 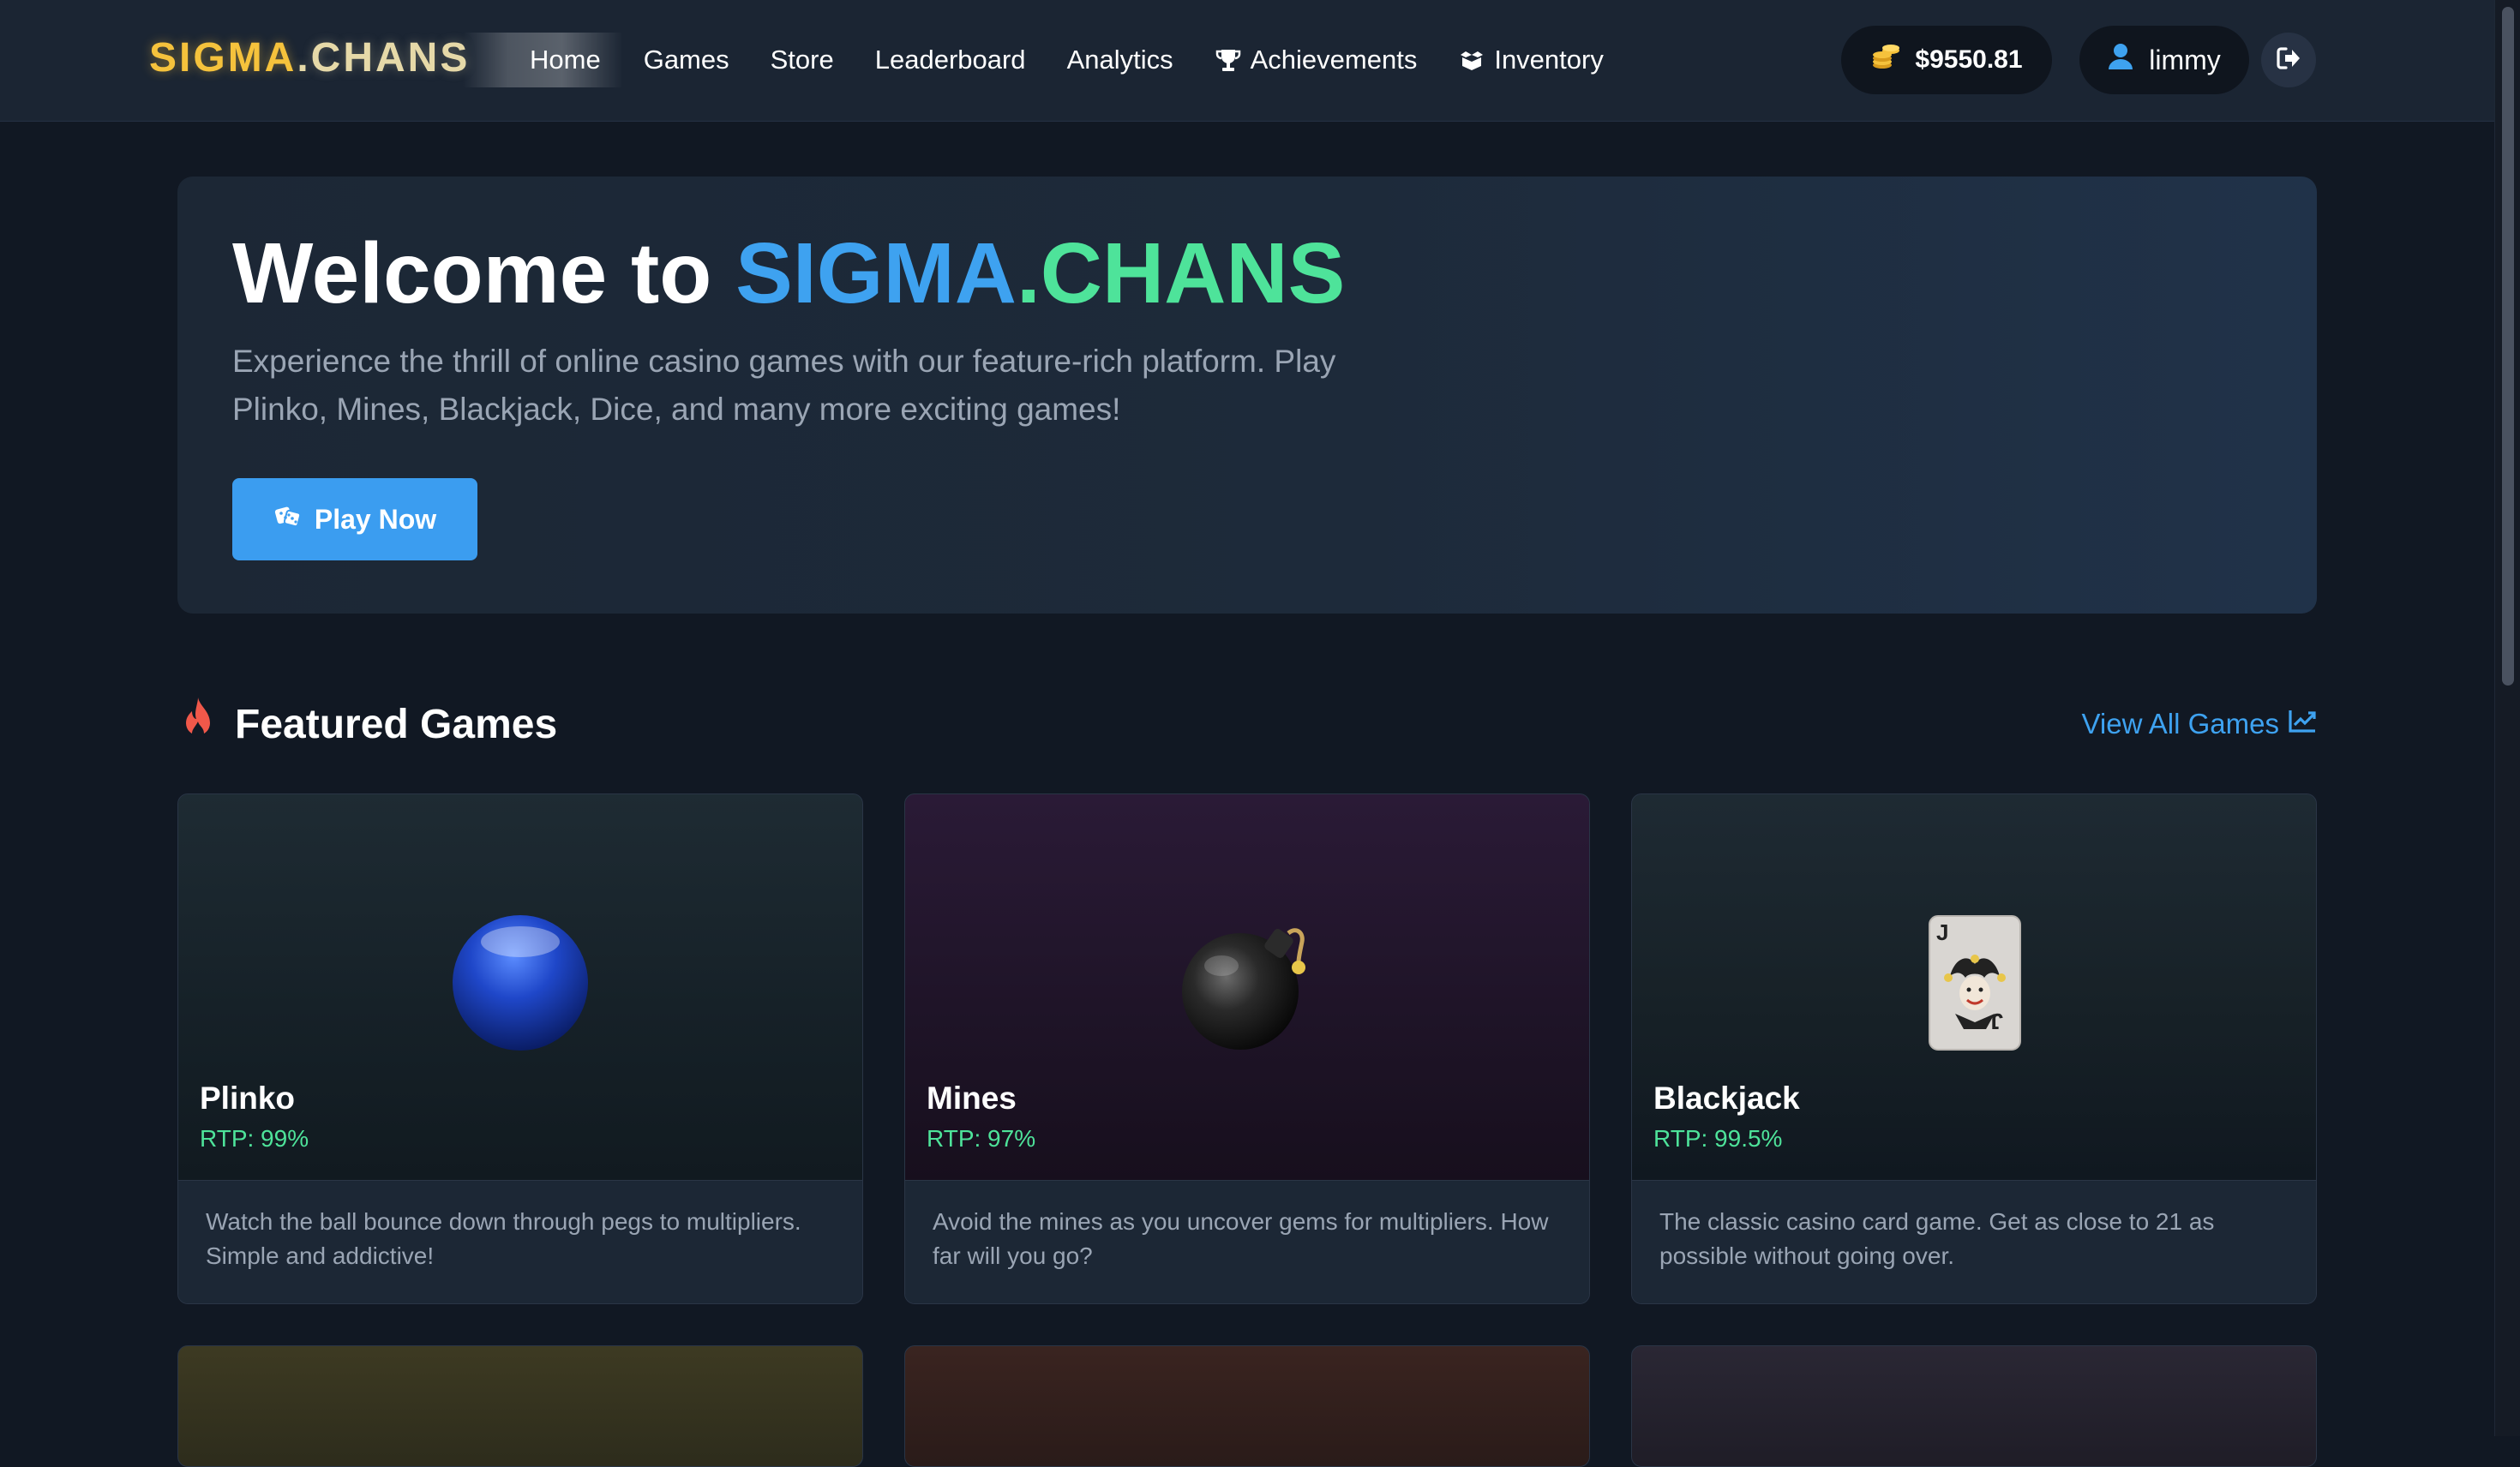 I want to click on game-rtp: RTP: 99.5%, so click(x=1718, y=1138).